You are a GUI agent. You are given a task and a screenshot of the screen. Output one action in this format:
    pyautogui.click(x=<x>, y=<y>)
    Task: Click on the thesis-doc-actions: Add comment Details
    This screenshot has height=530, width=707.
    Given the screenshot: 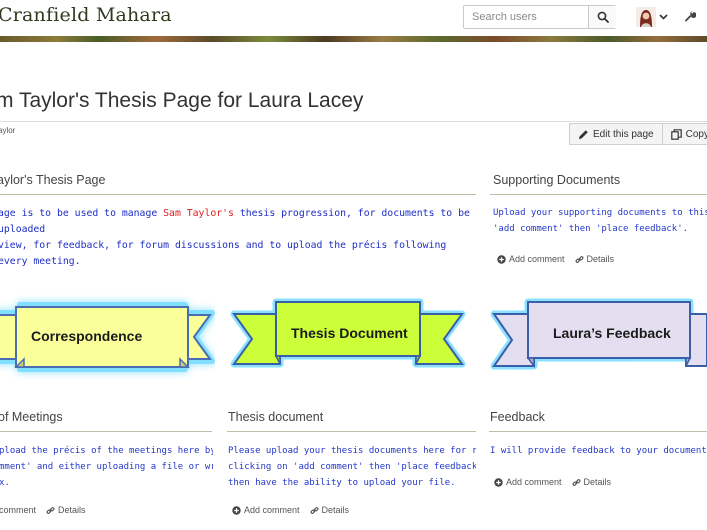 What is the action you would take?
    pyautogui.click(x=290, y=510)
    